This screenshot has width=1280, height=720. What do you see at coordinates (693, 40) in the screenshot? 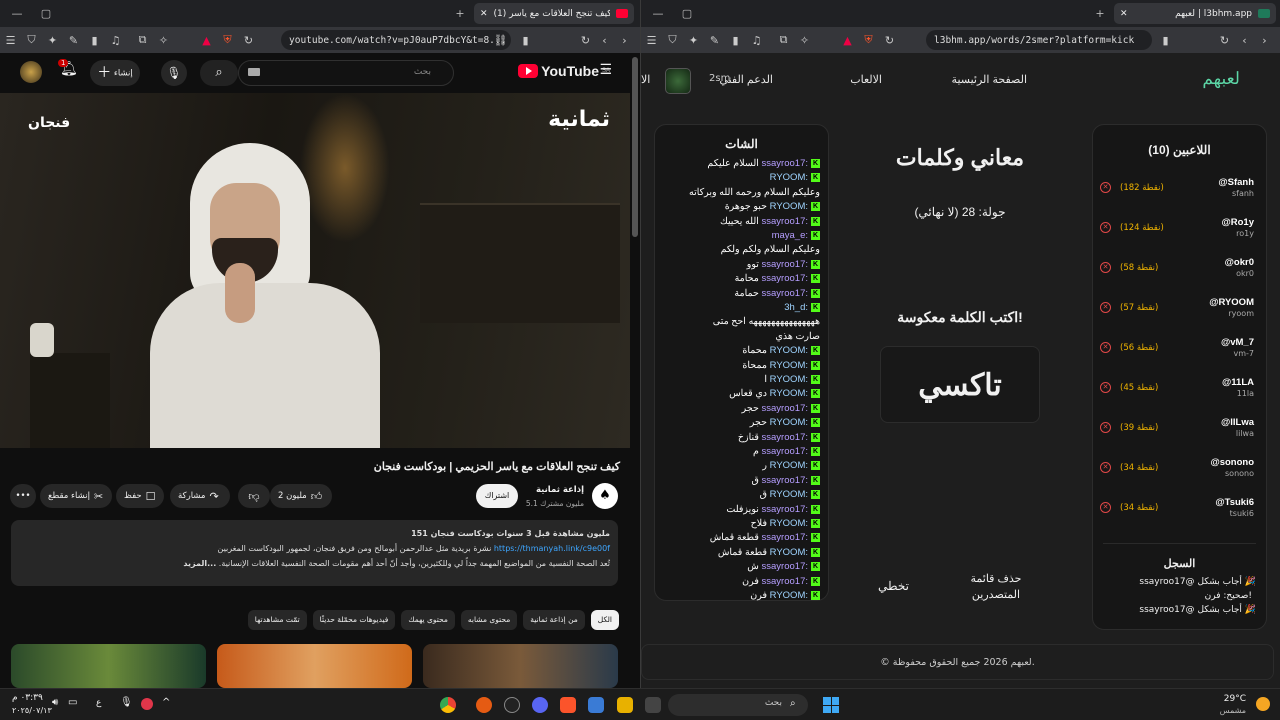
I see `extension-icon: ✦` at bounding box center [693, 40].